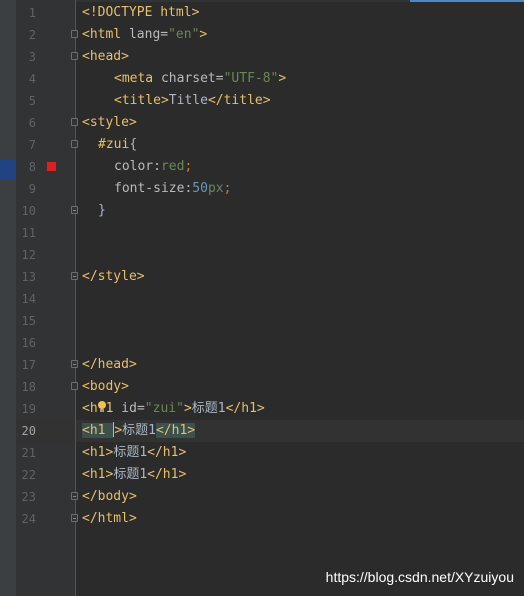 This screenshot has height=596, width=524. What do you see at coordinates (175, 430) in the screenshot?
I see `code-token-matched: </h1>` at bounding box center [175, 430].